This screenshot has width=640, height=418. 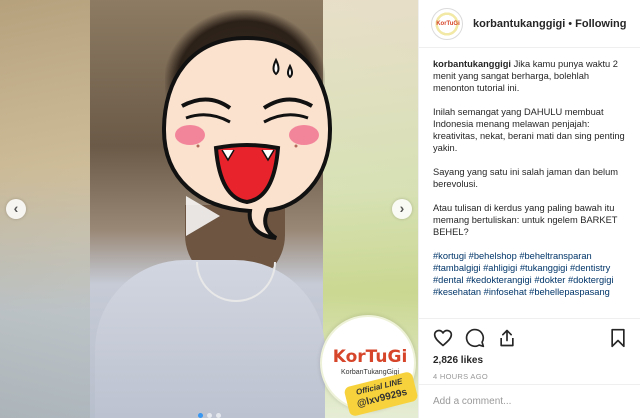 What do you see at coordinates (449, 256) in the screenshot?
I see `hashtag-link: #kortugi` at bounding box center [449, 256].